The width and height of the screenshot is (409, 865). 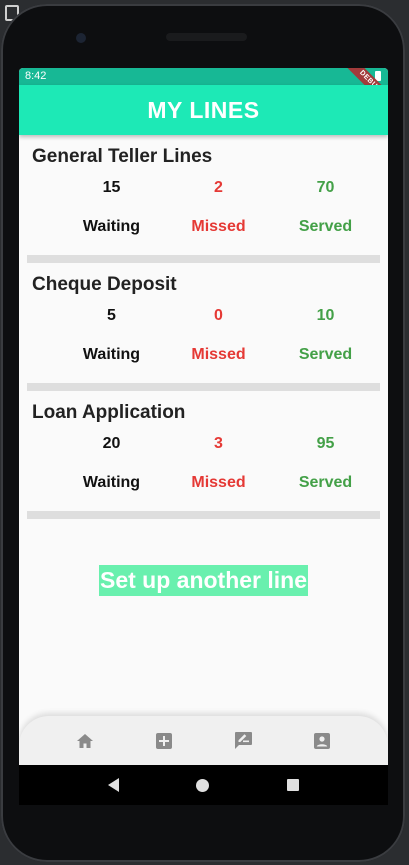 What do you see at coordinates (218, 335) in the screenshot?
I see `missed-stat: 0 Missed` at bounding box center [218, 335].